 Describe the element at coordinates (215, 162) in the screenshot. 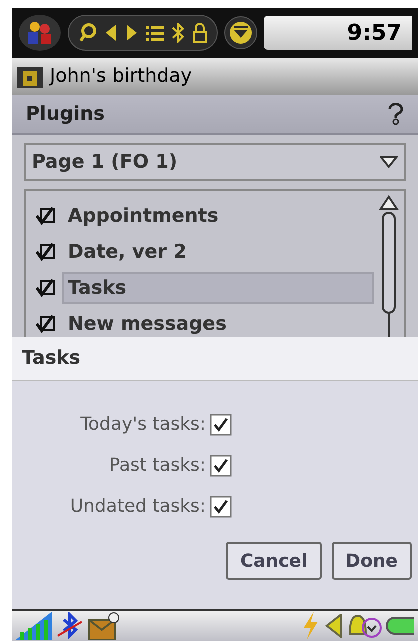

I see `page-dropdown: Page 1 (FO 1)` at that location.